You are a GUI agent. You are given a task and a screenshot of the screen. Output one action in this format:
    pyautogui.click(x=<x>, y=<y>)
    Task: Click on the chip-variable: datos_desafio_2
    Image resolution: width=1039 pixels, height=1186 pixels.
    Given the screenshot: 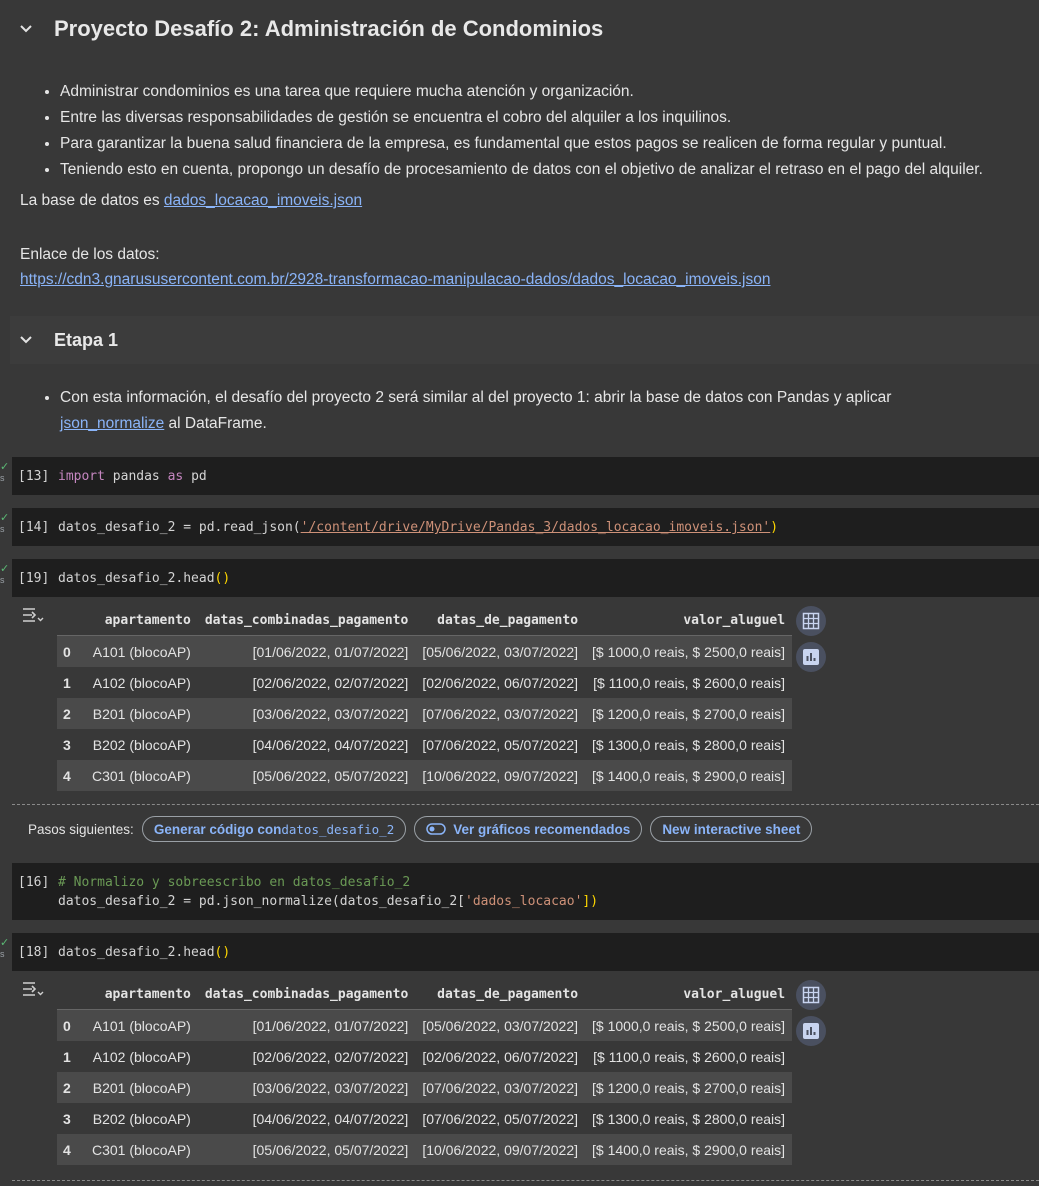 What is the action you would take?
    pyautogui.click(x=338, y=829)
    